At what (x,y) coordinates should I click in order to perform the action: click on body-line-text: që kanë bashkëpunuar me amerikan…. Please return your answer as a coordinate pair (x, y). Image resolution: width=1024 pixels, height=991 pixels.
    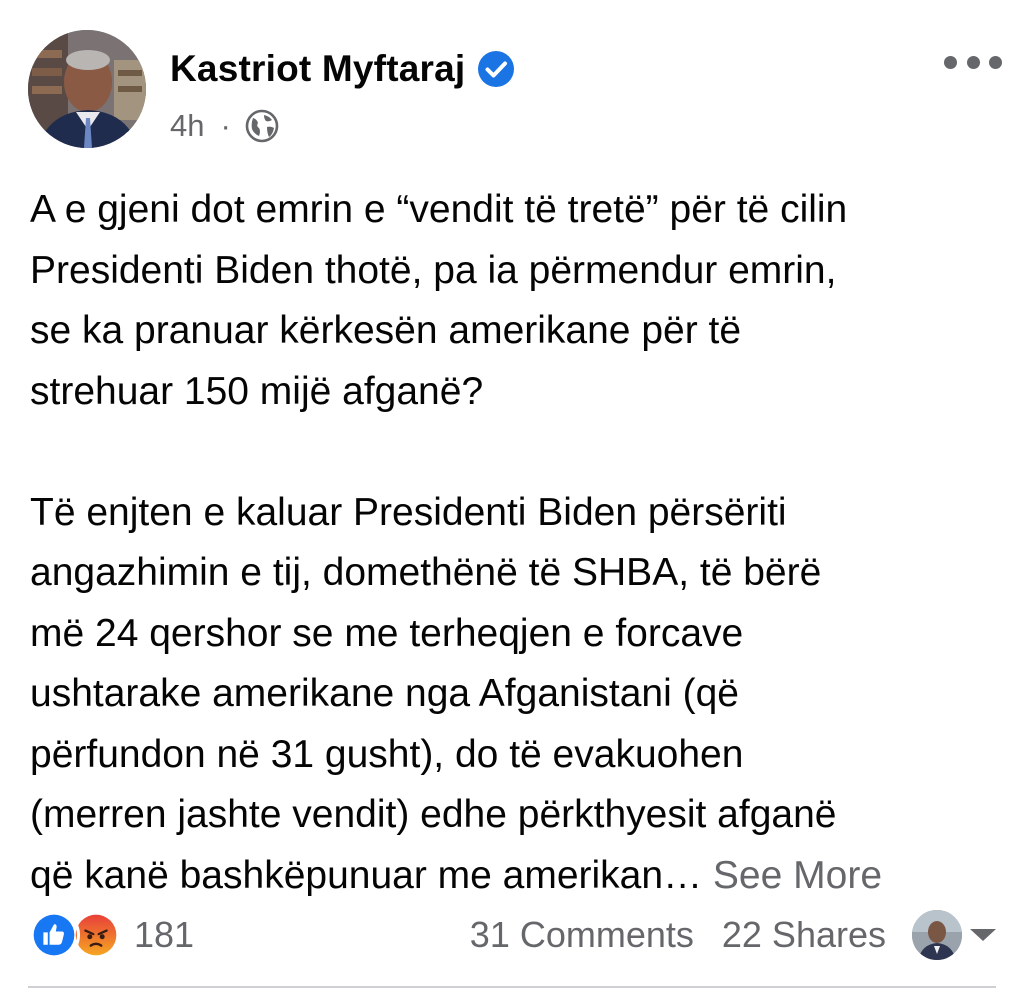
    Looking at the image, I should click on (366, 875).